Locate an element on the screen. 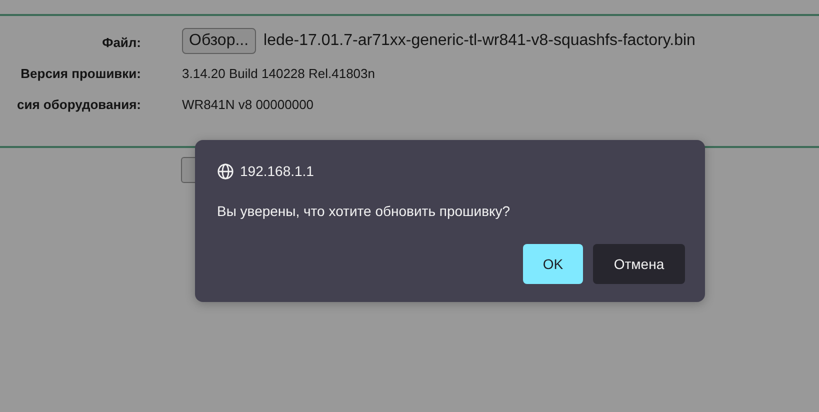 Image resolution: width=819 pixels, height=412 pixels. field-label: Версия прошивки: is located at coordinates (80, 73).